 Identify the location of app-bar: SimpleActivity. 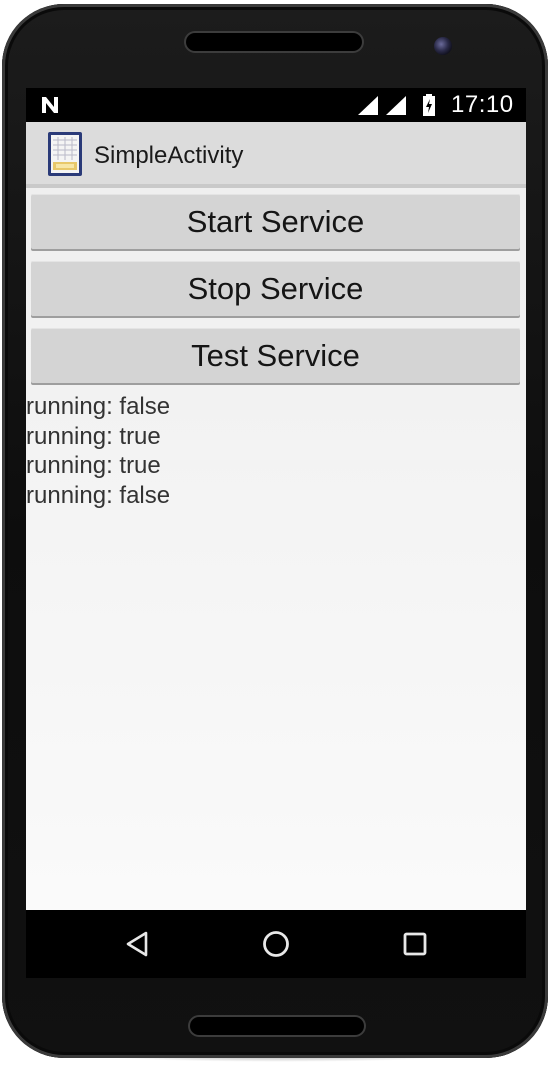
(276, 153).